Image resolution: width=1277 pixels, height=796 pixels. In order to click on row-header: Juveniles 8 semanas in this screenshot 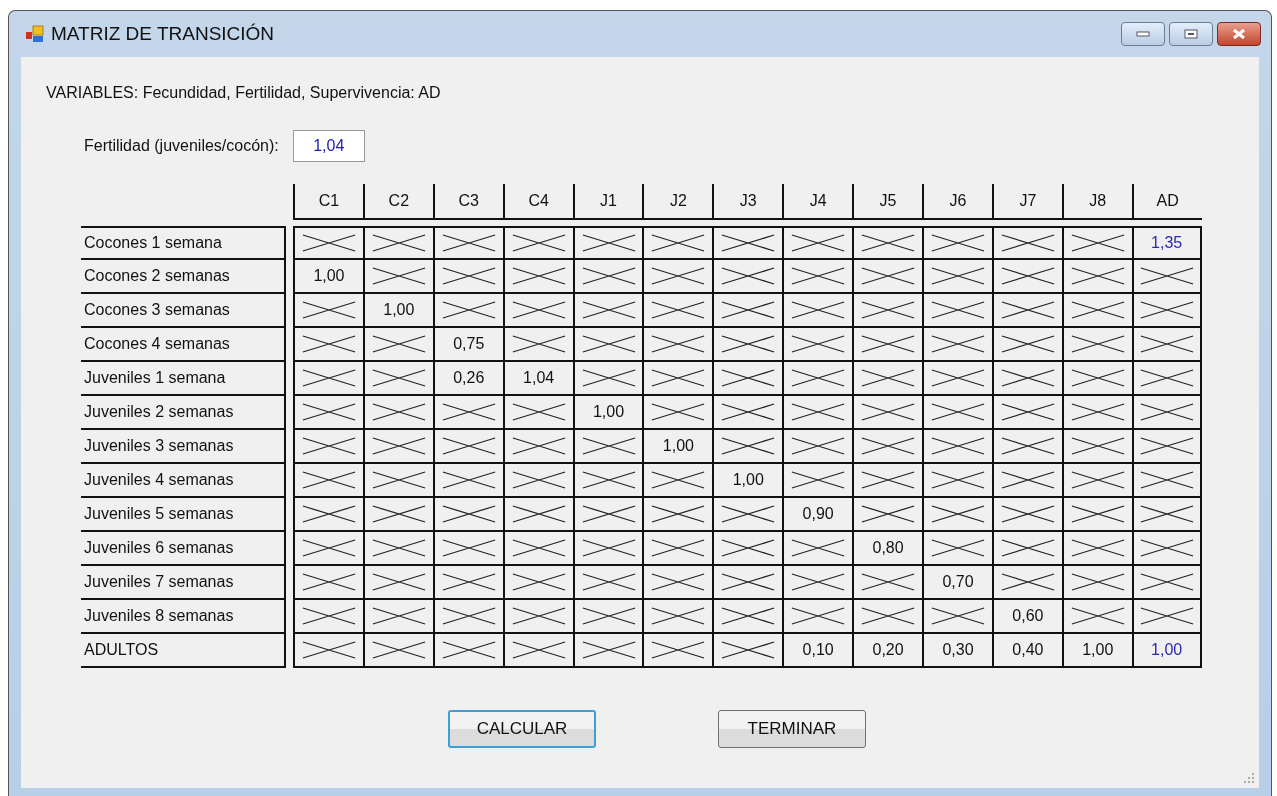, I will do `click(183, 617)`.